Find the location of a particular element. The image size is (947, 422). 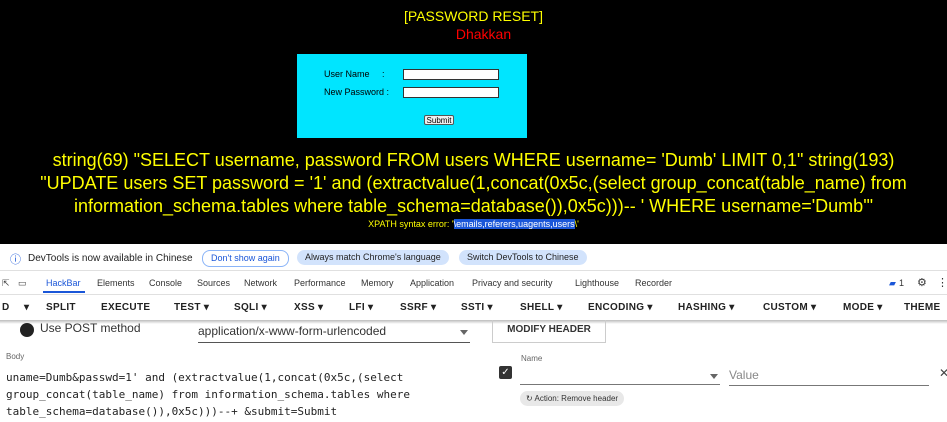

menu-xss: XSS ▾ is located at coordinates (308, 307).